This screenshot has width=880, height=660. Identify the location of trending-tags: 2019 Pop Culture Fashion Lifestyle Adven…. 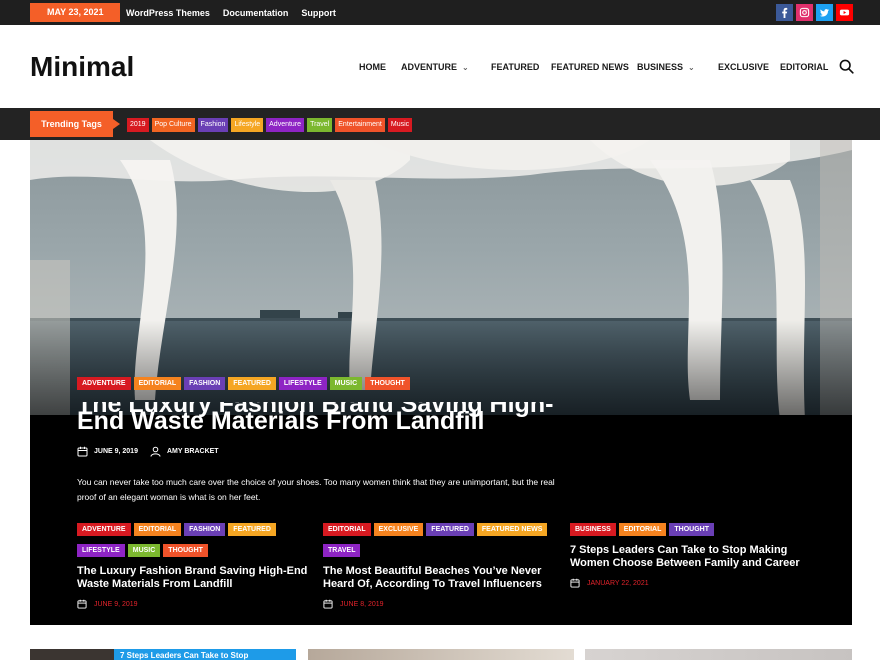
(270, 125).